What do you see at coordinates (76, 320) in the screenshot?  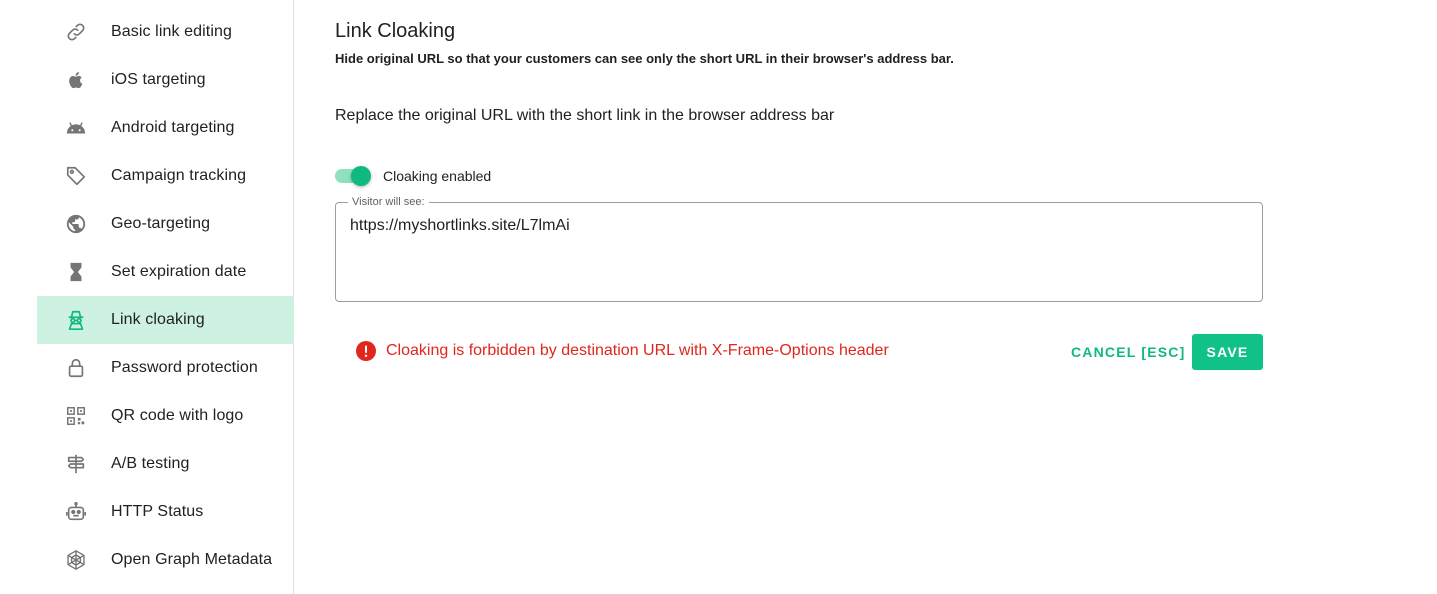 I see `spy-icon` at bounding box center [76, 320].